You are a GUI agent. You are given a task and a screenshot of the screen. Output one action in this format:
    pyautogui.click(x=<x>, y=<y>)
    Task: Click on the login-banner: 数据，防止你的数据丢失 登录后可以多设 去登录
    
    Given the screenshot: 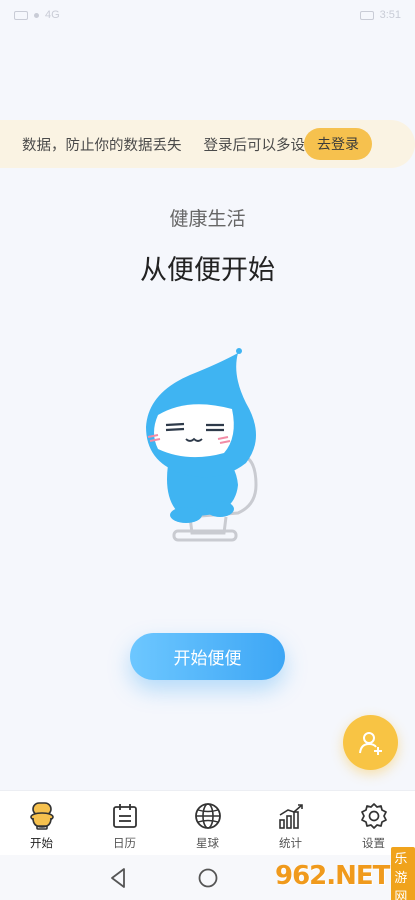 What is the action you would take?
    pyautogui.click(x=207, y=144)
    